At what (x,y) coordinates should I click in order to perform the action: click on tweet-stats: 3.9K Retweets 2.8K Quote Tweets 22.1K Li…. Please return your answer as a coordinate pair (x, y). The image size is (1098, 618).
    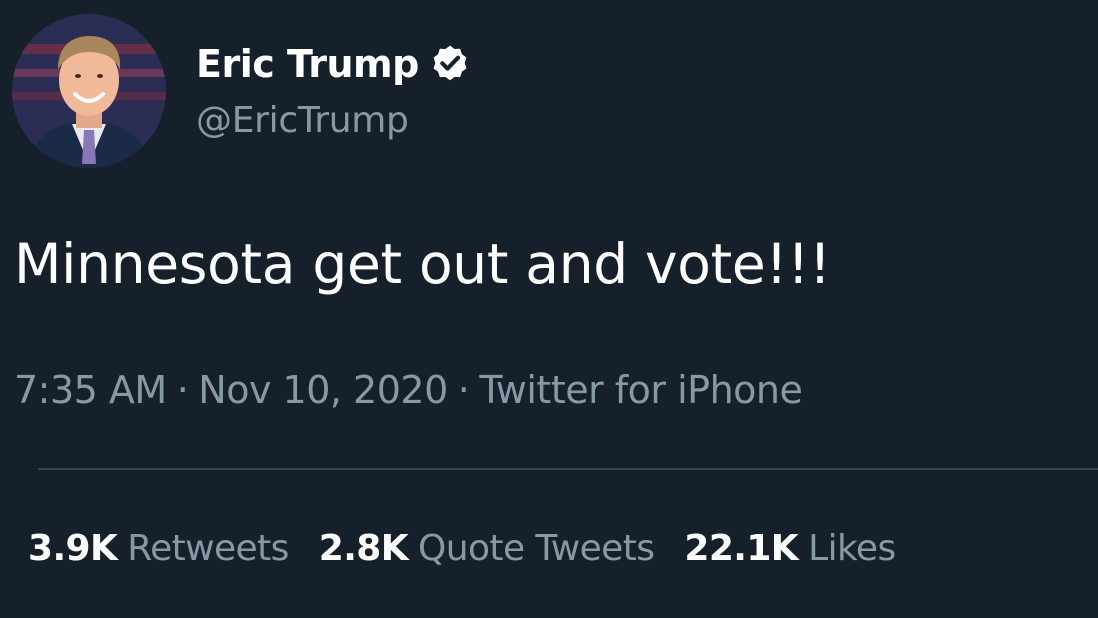
    Looking at the image, I should click on (462, 548).